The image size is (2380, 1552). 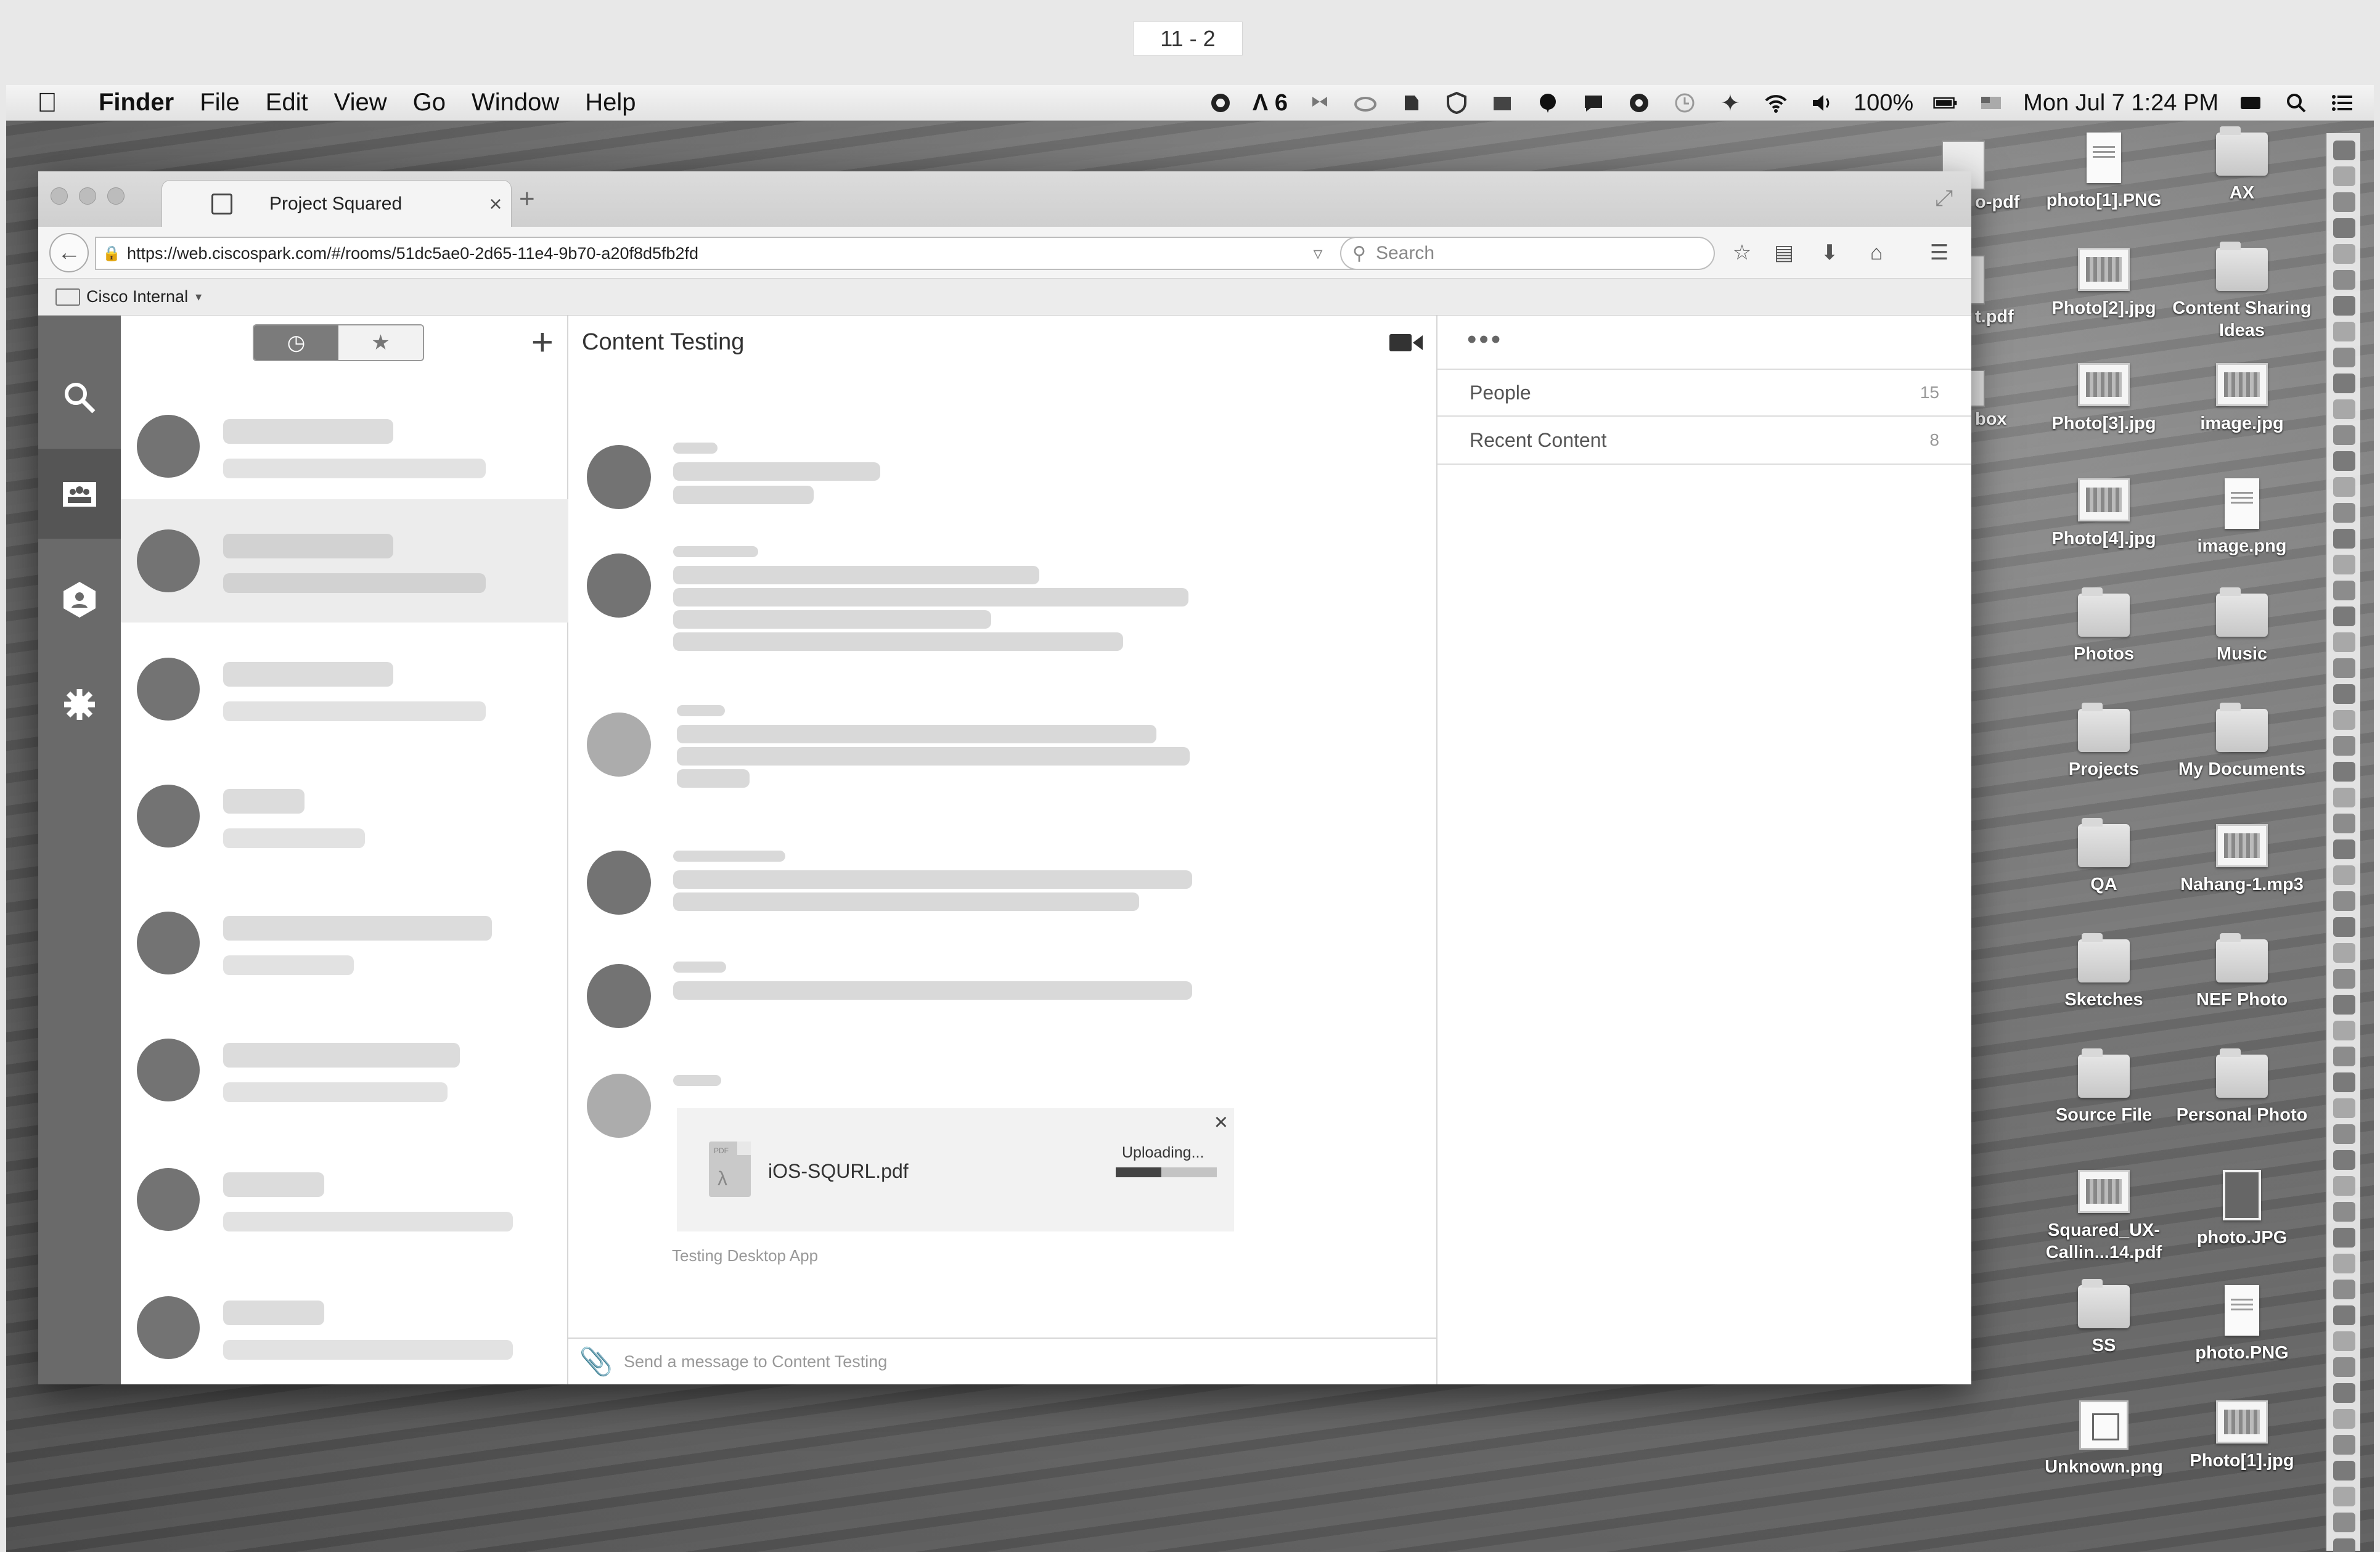 I want to click on shield-tray-icon, so click(x=1456, y=103).